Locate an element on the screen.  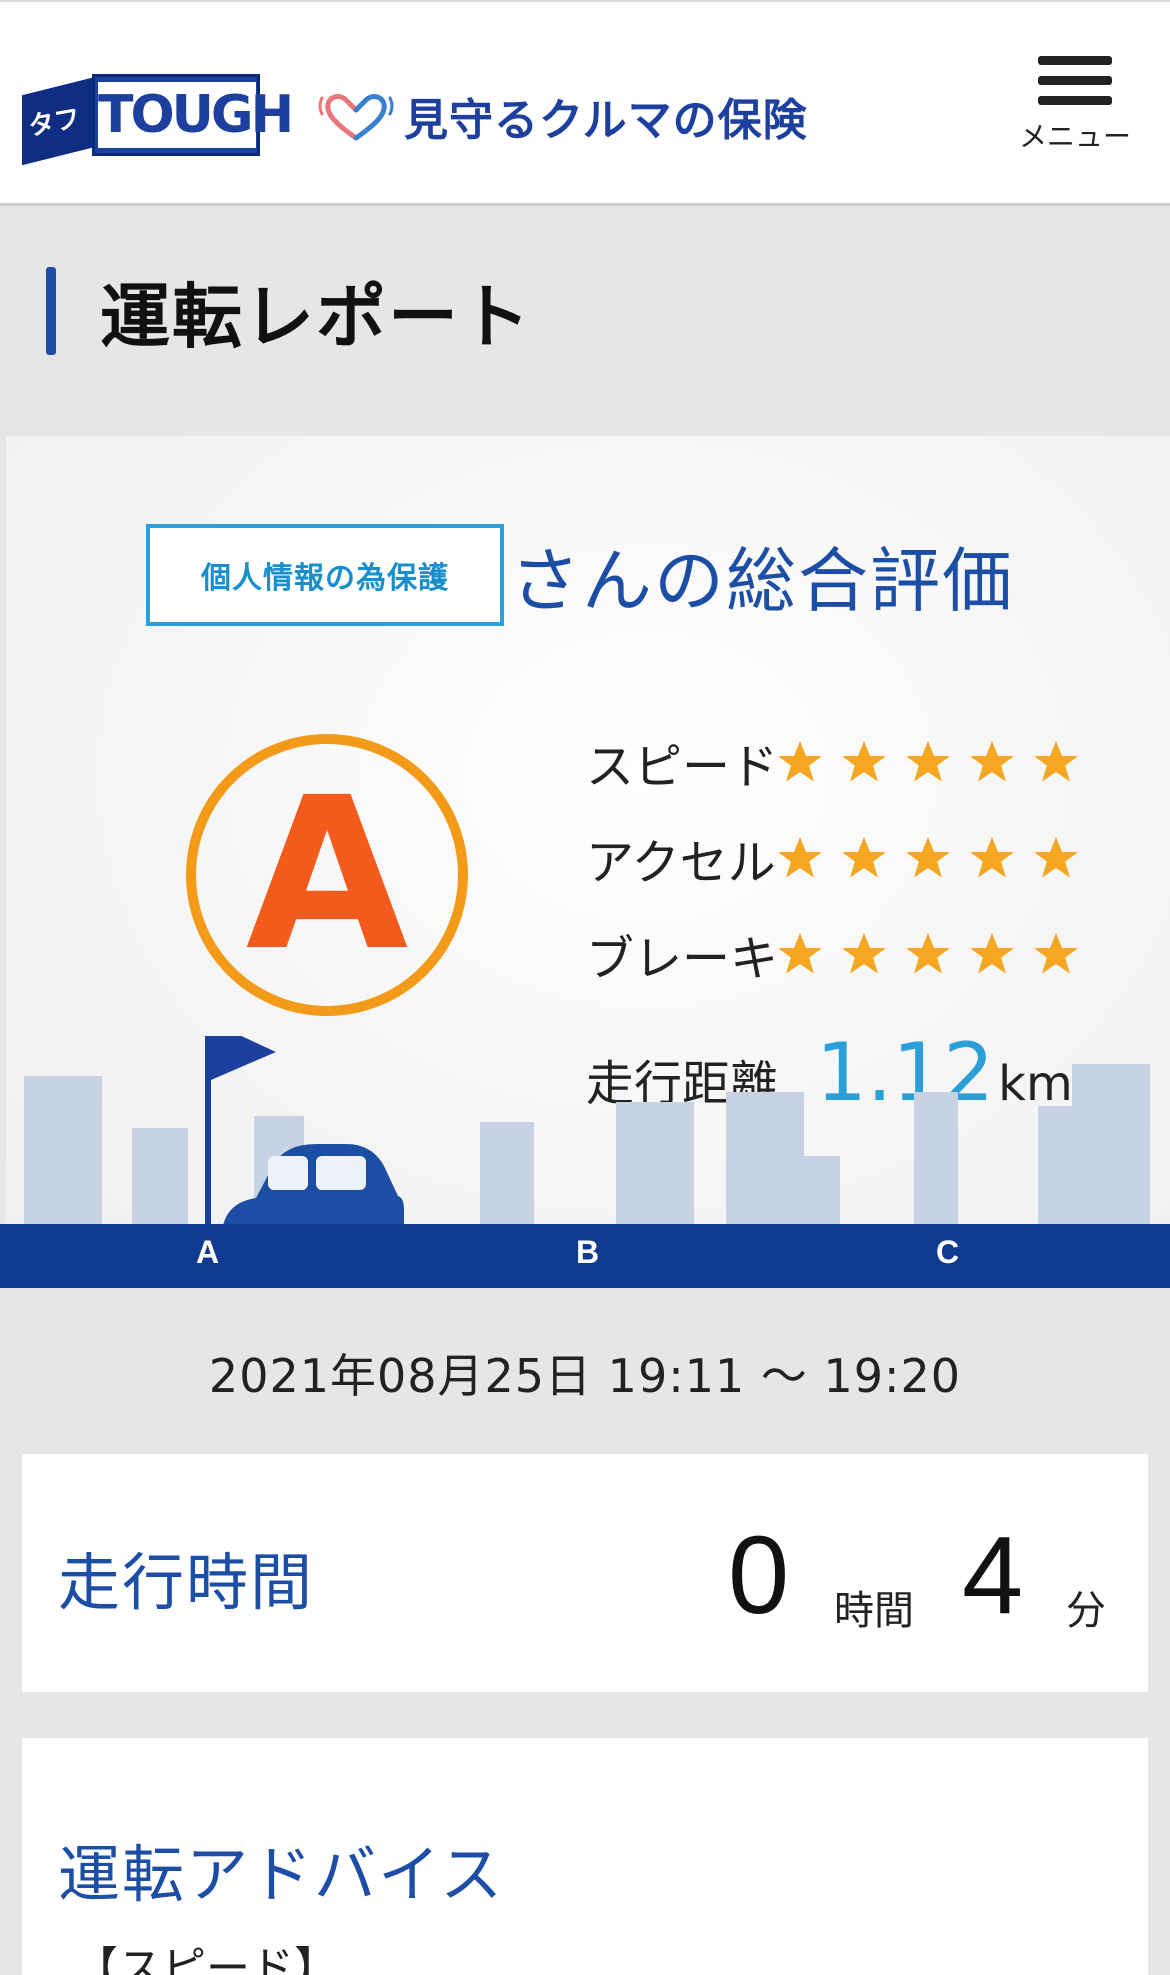
brand: 見守るクルマの保険 is located at coordinates (562, 117).